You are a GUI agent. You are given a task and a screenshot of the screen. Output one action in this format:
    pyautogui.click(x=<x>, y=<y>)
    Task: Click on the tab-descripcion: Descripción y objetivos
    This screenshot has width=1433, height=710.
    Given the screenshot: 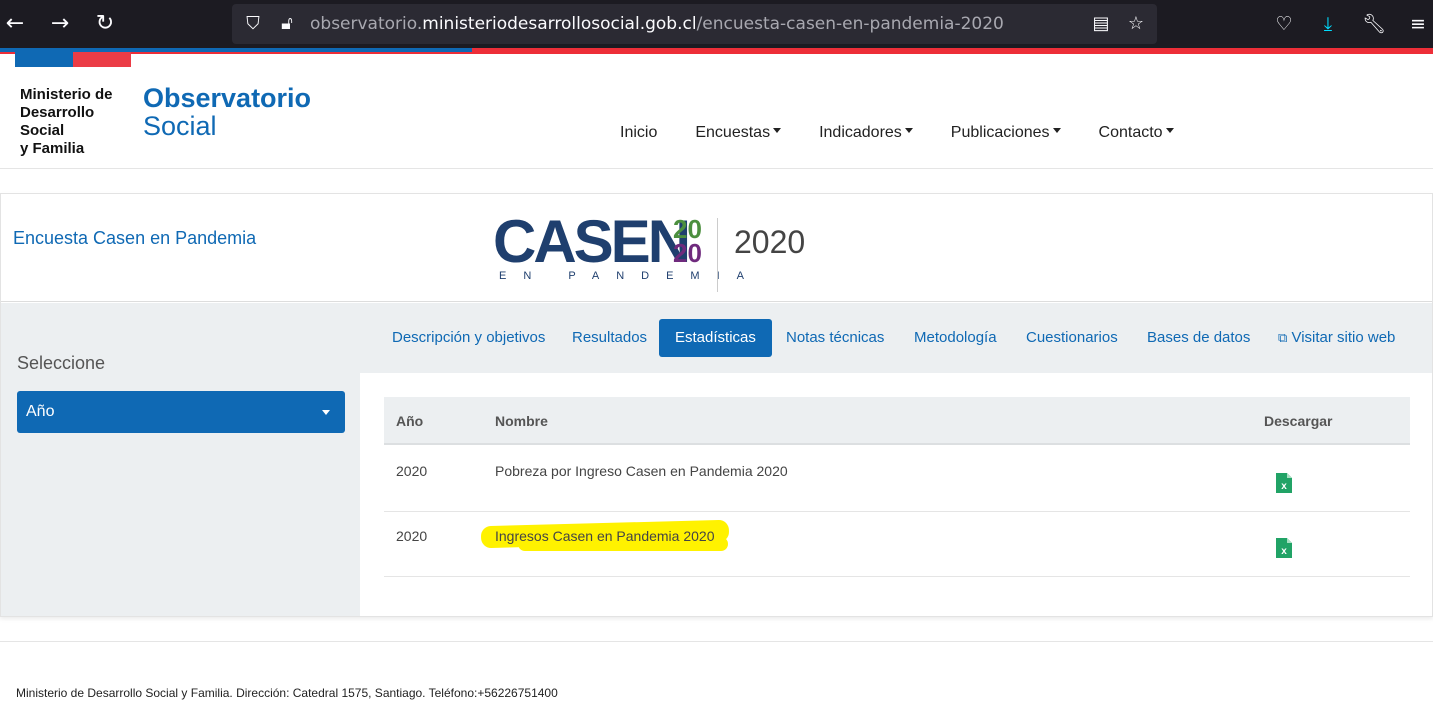 What is the action you would take?
    pyautogui.click(x=468, y=338)
    